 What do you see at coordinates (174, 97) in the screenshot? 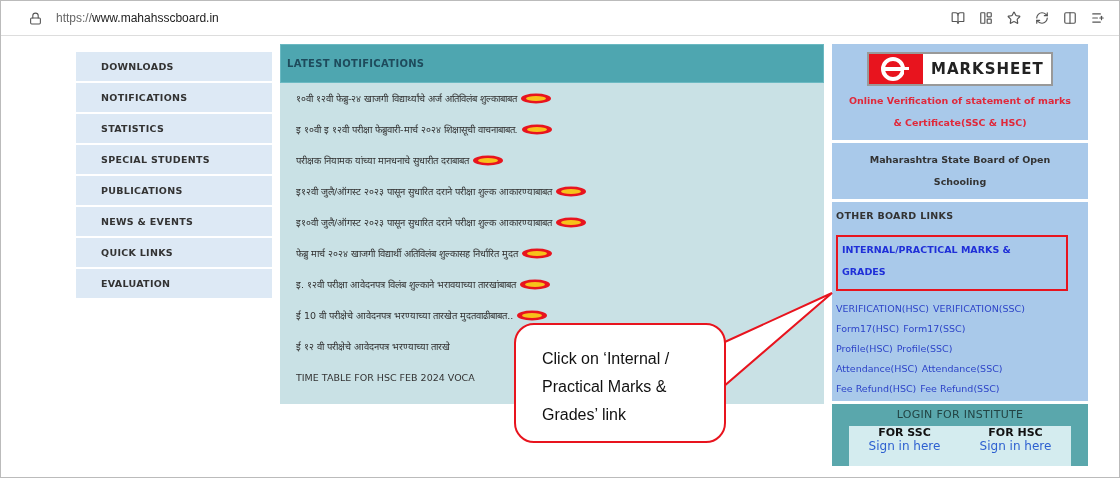
I see `menu-item: NOTIFICATIONS` at bounding box center [174, 97].